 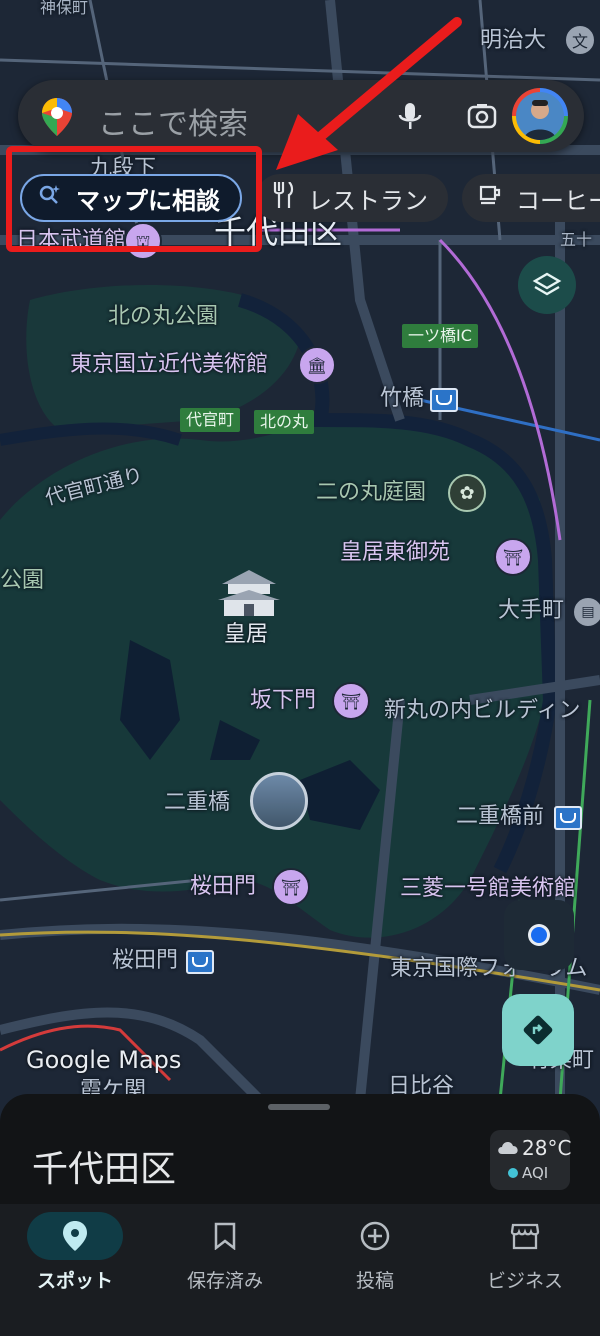 What do you see at coordinates (169, 364) in the screenshot?
I see `map-label-momat: 東京国立近代美術館` at bounding box center [169, 364].